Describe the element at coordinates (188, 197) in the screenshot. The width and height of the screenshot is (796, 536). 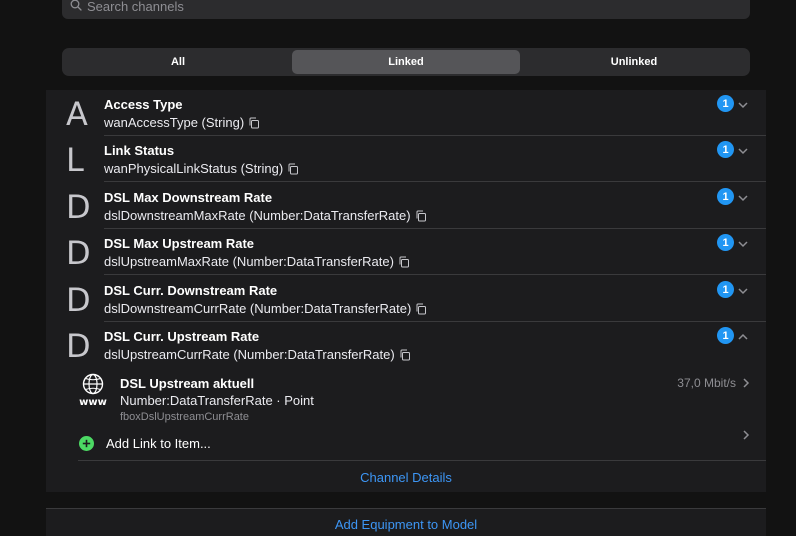
I see `channel-title: DSL Max Downstream Rate` at that location.